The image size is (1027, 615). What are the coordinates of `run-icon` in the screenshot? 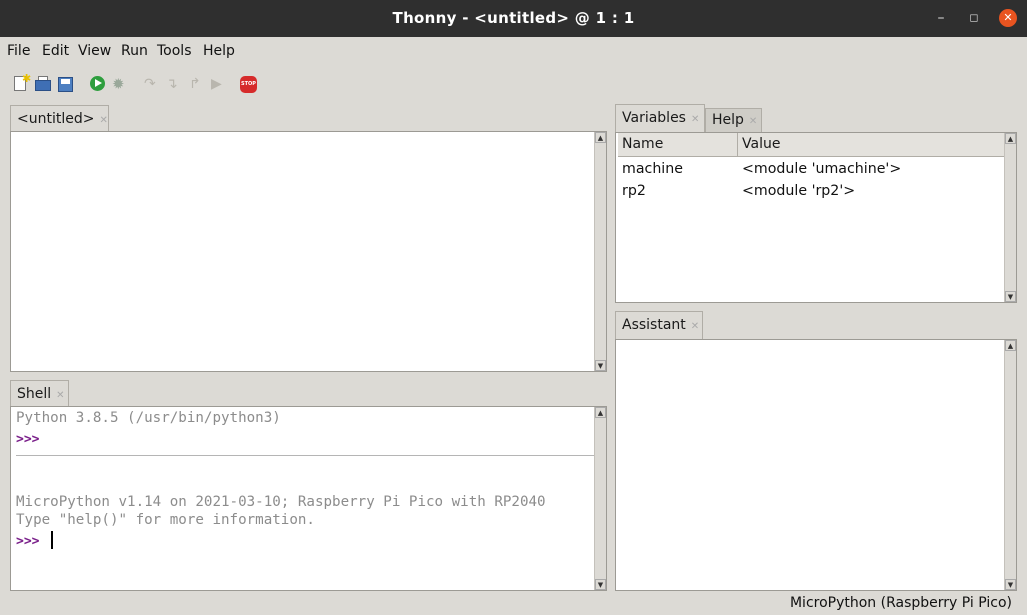 It's located at (99, 84).